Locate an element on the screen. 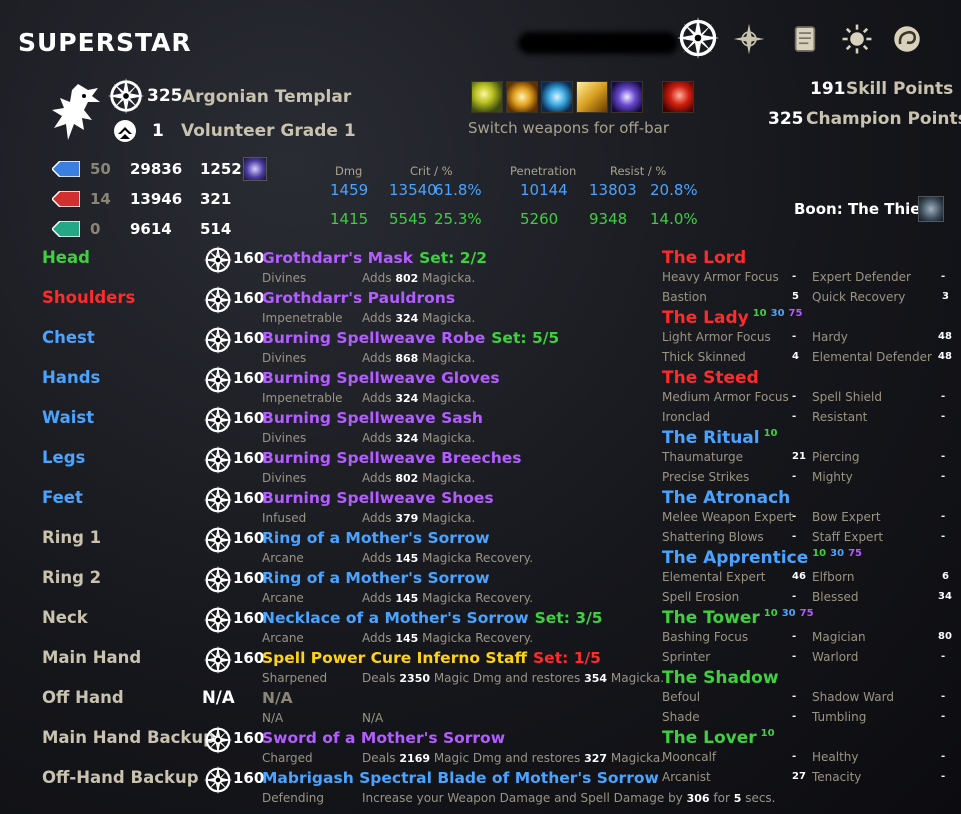 Image resolution: width=961 pixels, height=814 pixels. weapon-resist: 9348 is located at coordinates (608, 219).